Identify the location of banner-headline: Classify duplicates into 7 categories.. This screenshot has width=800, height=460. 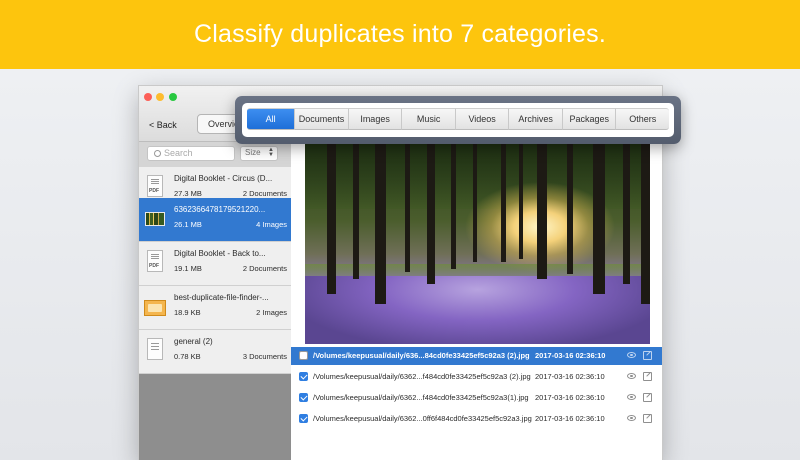
(400, 34).